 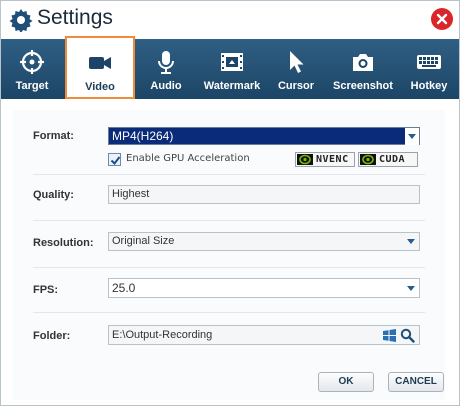 I want to click on resolution-label: Resolution:, so click(x=63, y=243).